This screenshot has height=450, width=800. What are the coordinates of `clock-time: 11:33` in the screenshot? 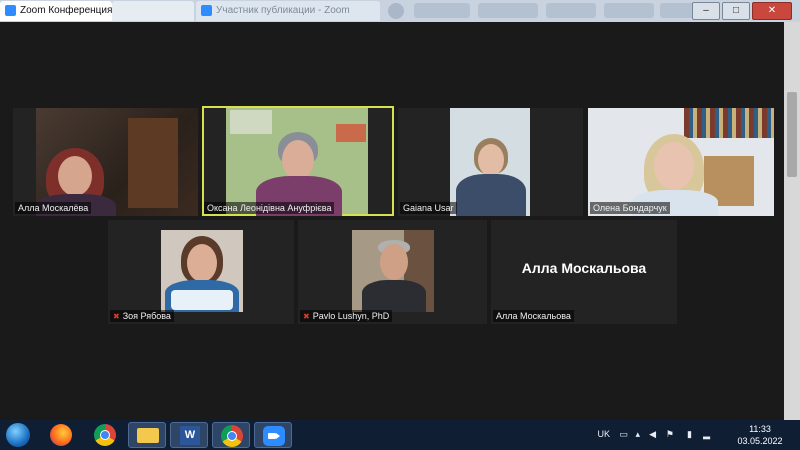 It's located at (760, 429).